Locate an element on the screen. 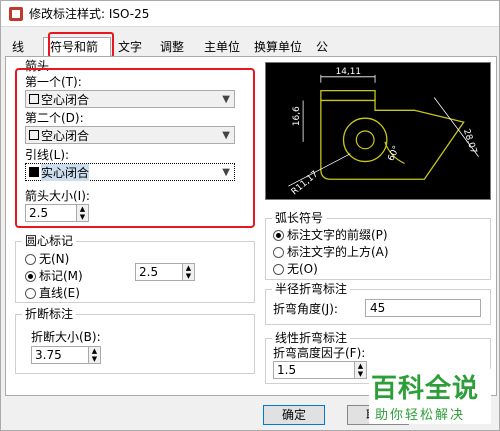  watermark-logo: 百科全说 助你轻松解决 is located at coordinates (430, 396).